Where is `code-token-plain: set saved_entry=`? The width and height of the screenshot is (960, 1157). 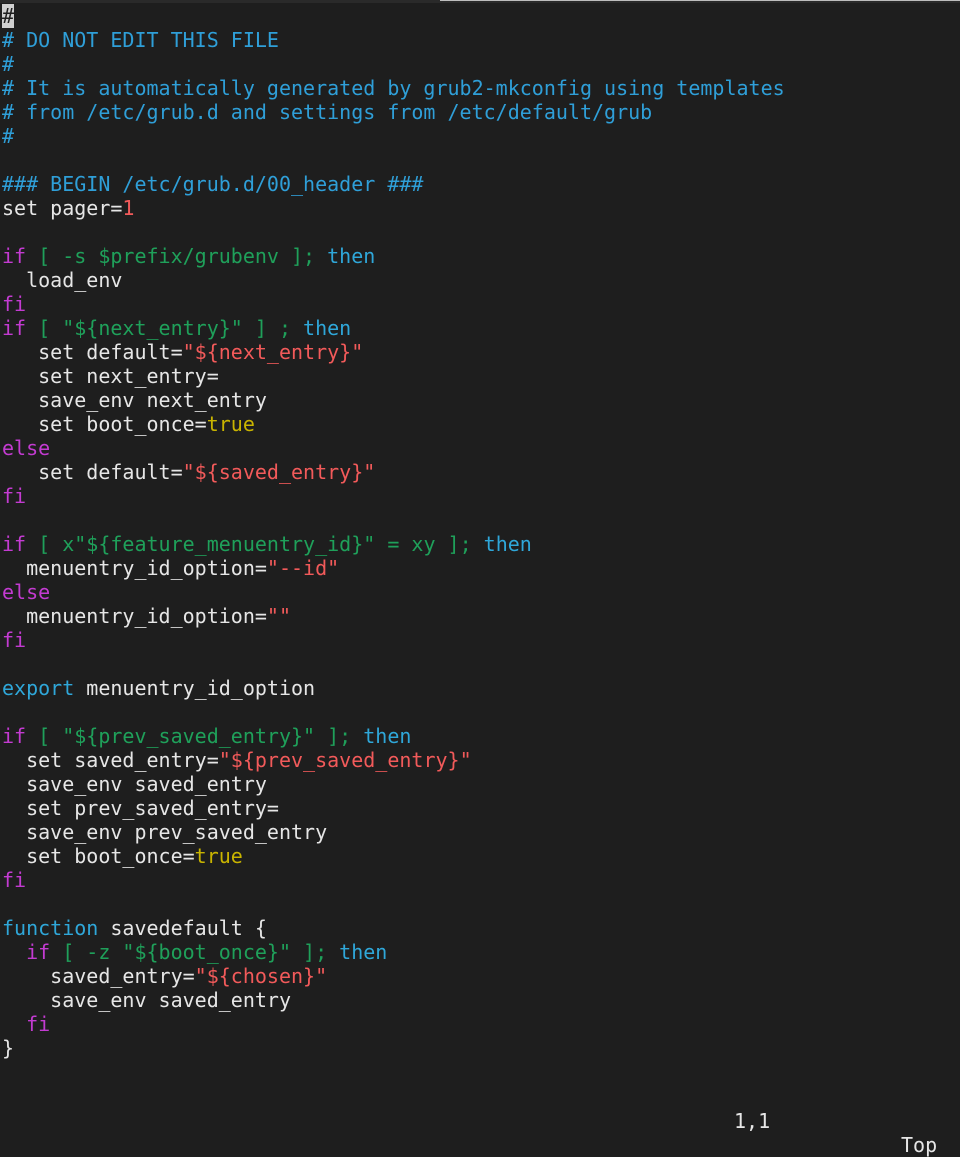 code-token-plain: set saved_entry= is located at coordinates (110, 760).